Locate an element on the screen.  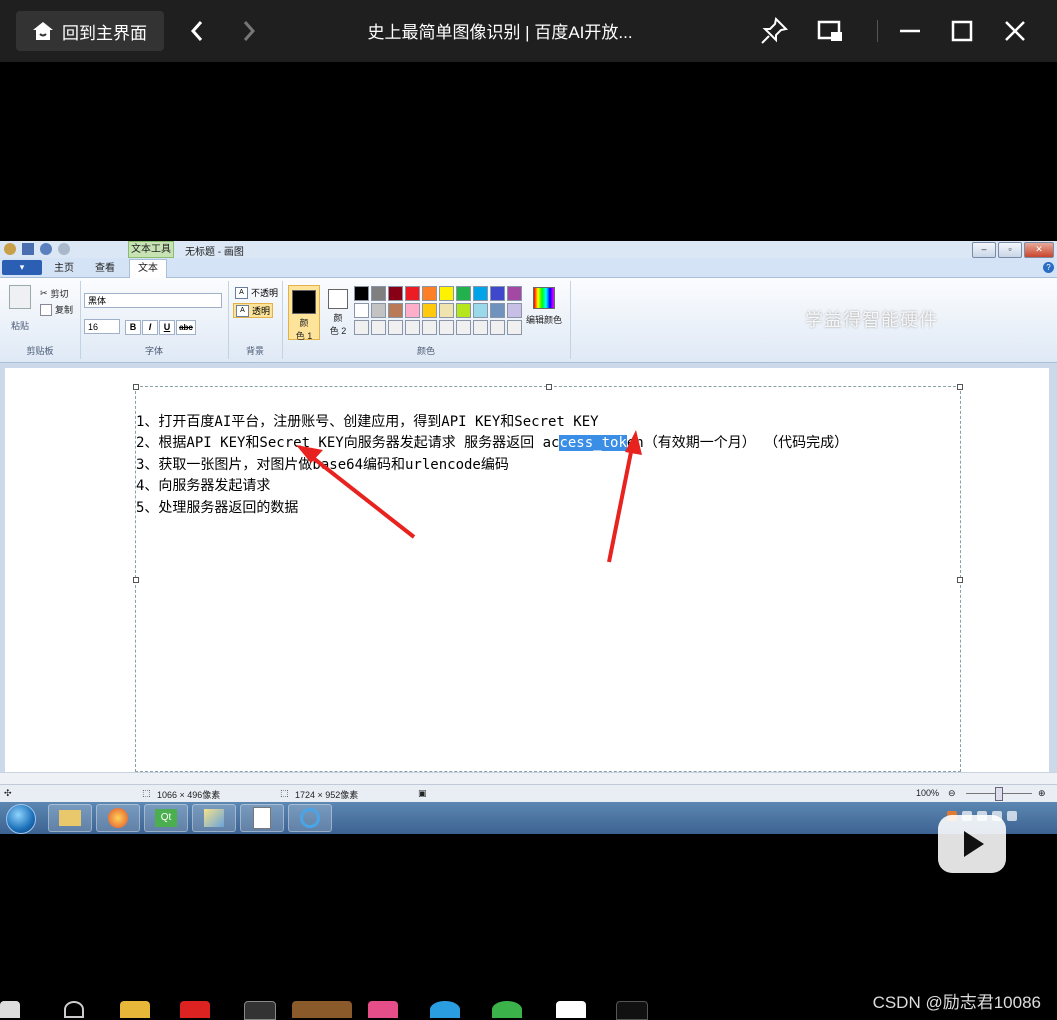
tiktok-icon is located at coordinates (632, 1010).